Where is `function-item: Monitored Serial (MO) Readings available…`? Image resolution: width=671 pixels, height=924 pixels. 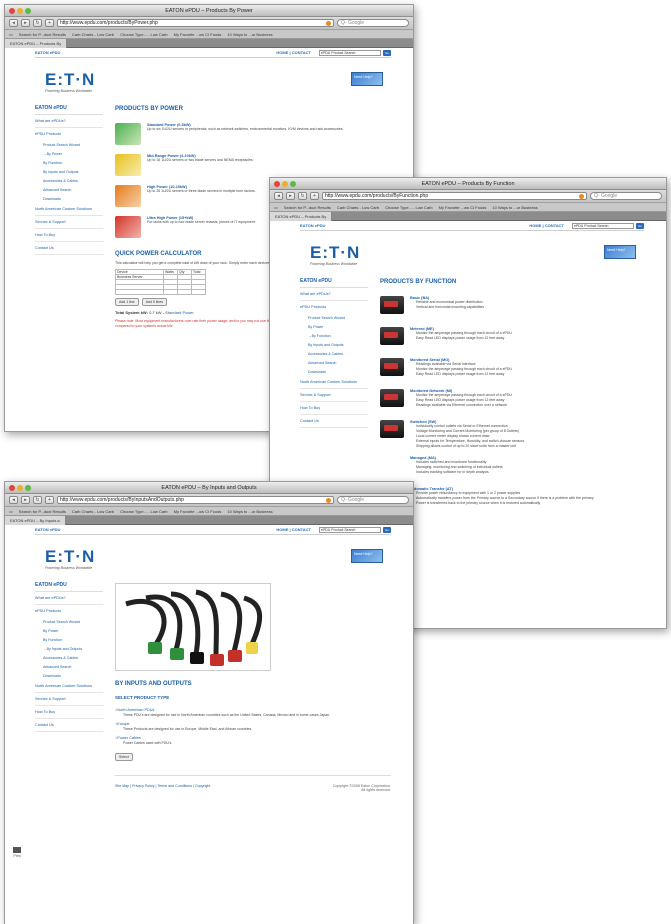
function-item: Monitored Serial (MO) Readings available… is located at coordinates (512, 370).